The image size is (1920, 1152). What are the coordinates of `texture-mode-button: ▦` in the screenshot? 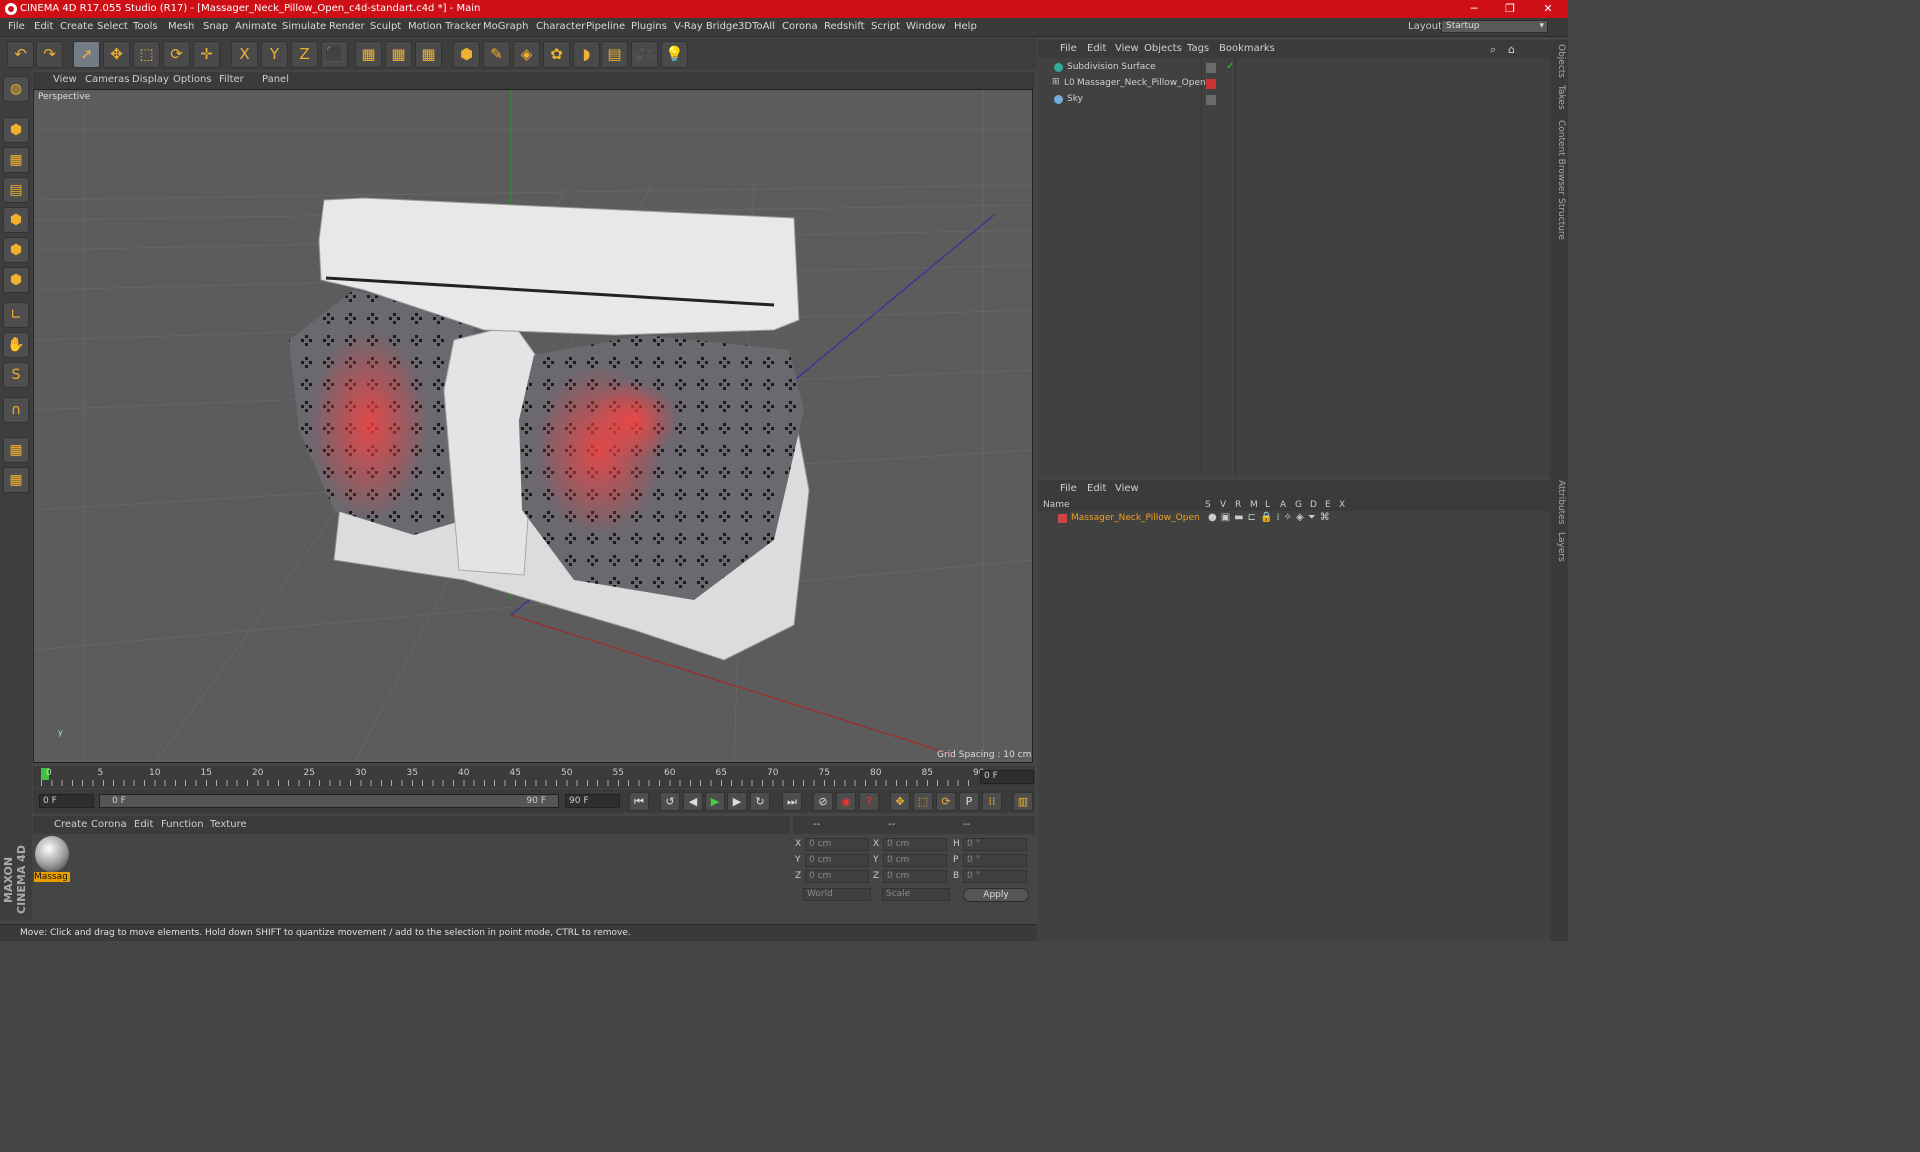 It's located at (16, 160).